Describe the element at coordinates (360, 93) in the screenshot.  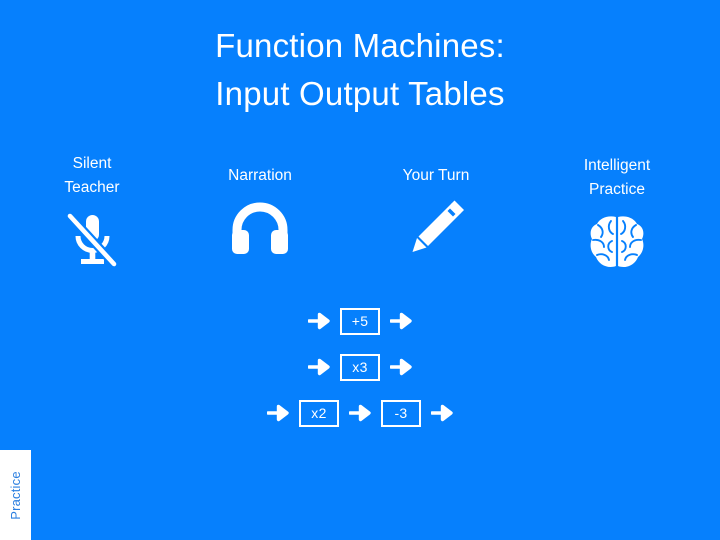
I see `title-line-2: Input Output Tables` at that location.